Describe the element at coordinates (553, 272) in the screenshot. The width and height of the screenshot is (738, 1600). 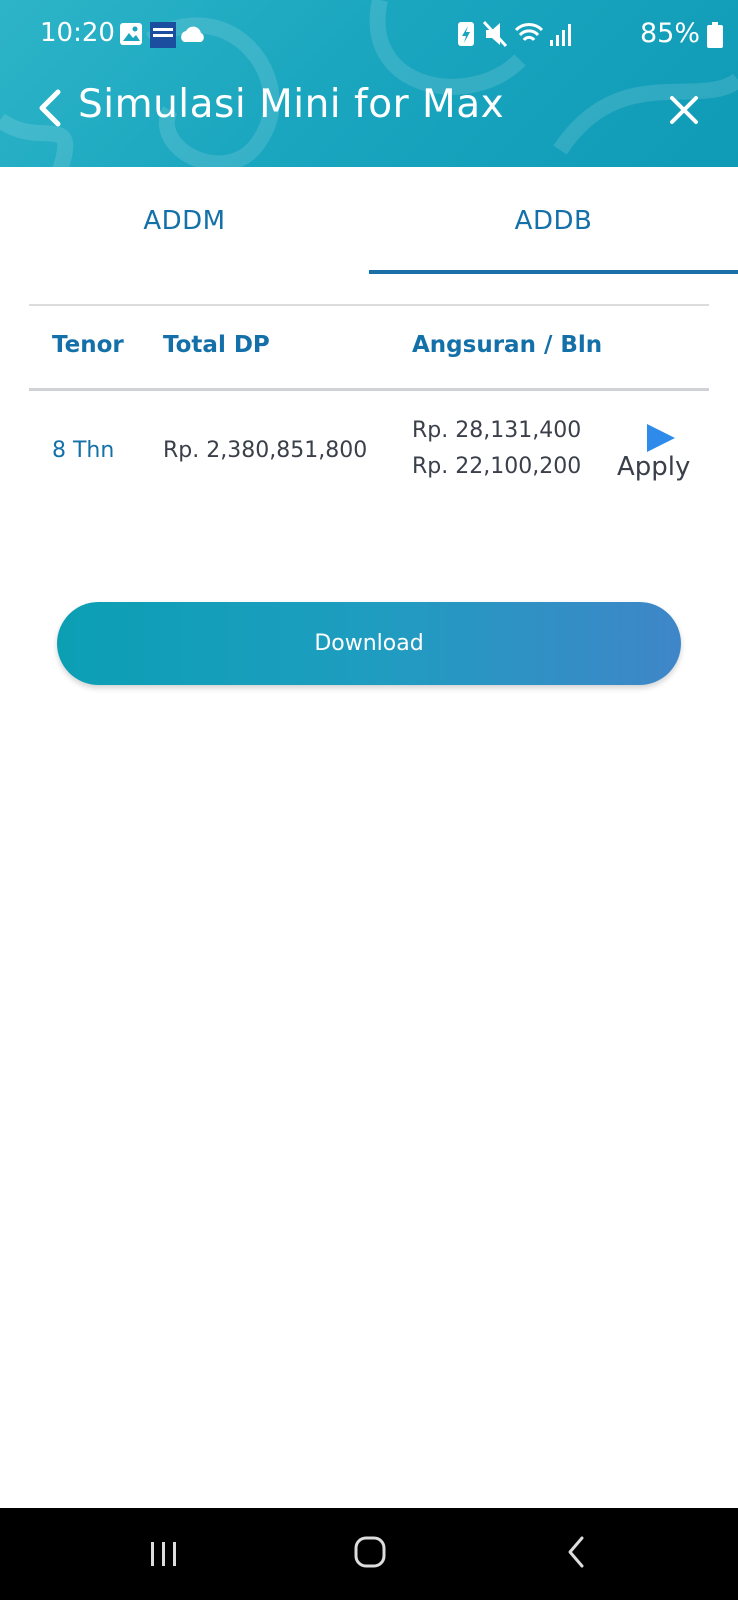
I see `active-tab-indicator` at that location.